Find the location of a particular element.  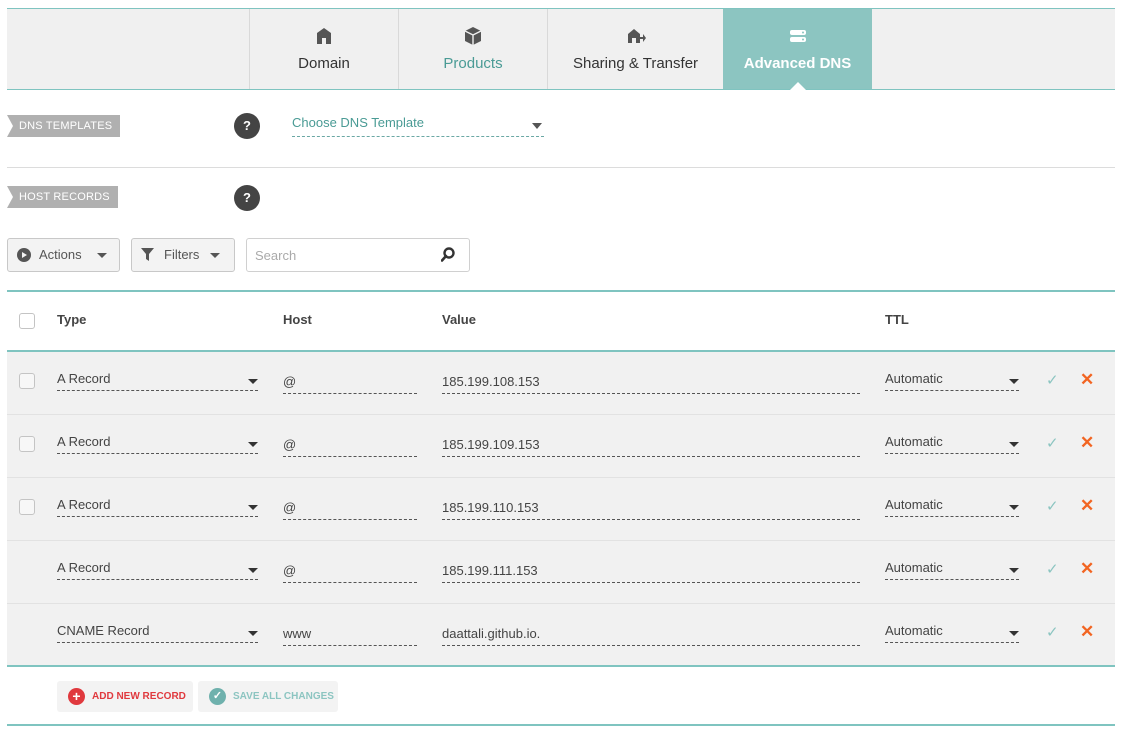

header-type: Type is located at coordinates (72, 319).